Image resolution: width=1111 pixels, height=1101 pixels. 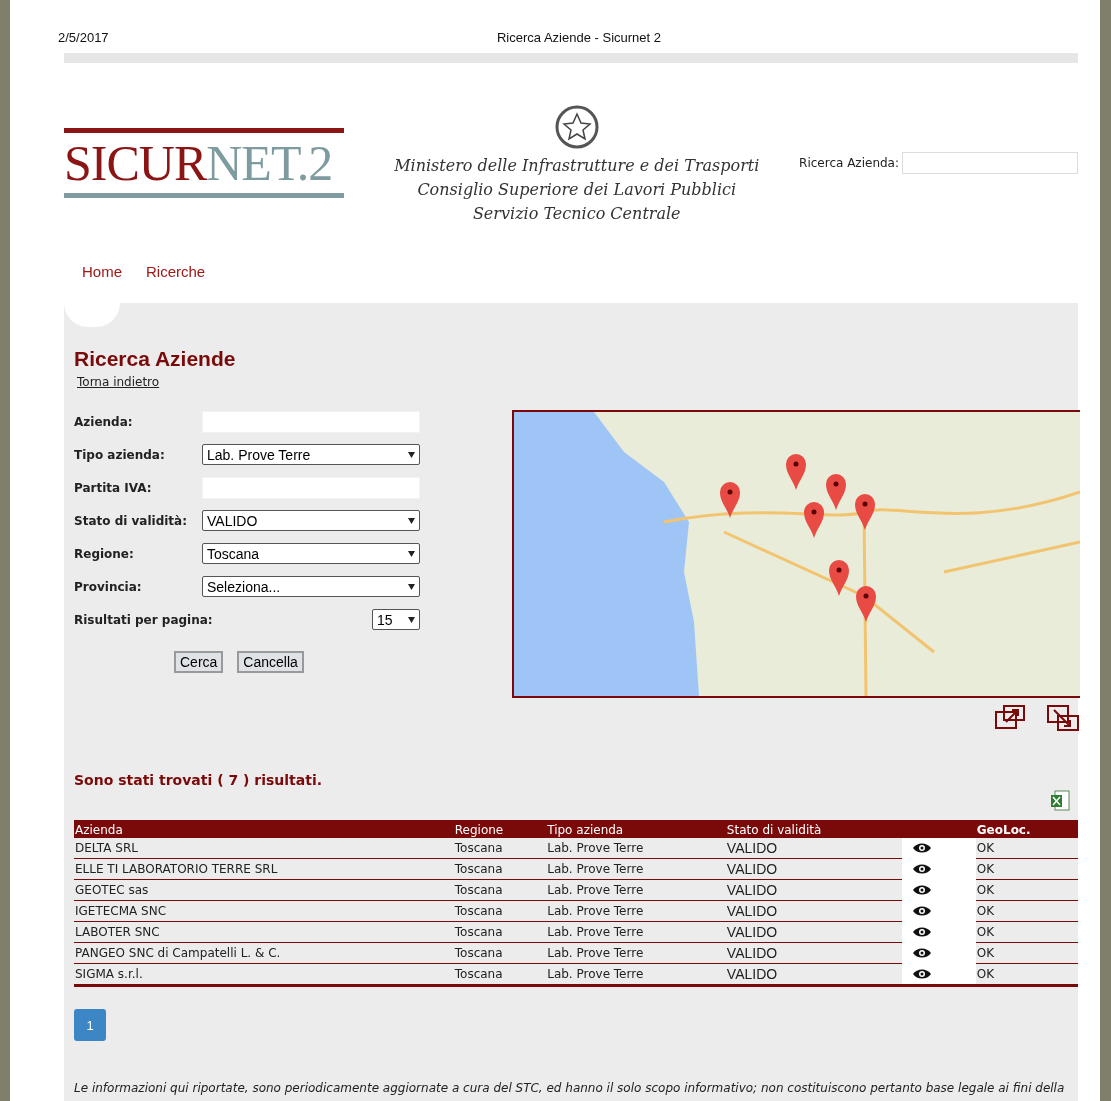 I want to click on print-date: 2/5/2017, so click(x=84, y=37).